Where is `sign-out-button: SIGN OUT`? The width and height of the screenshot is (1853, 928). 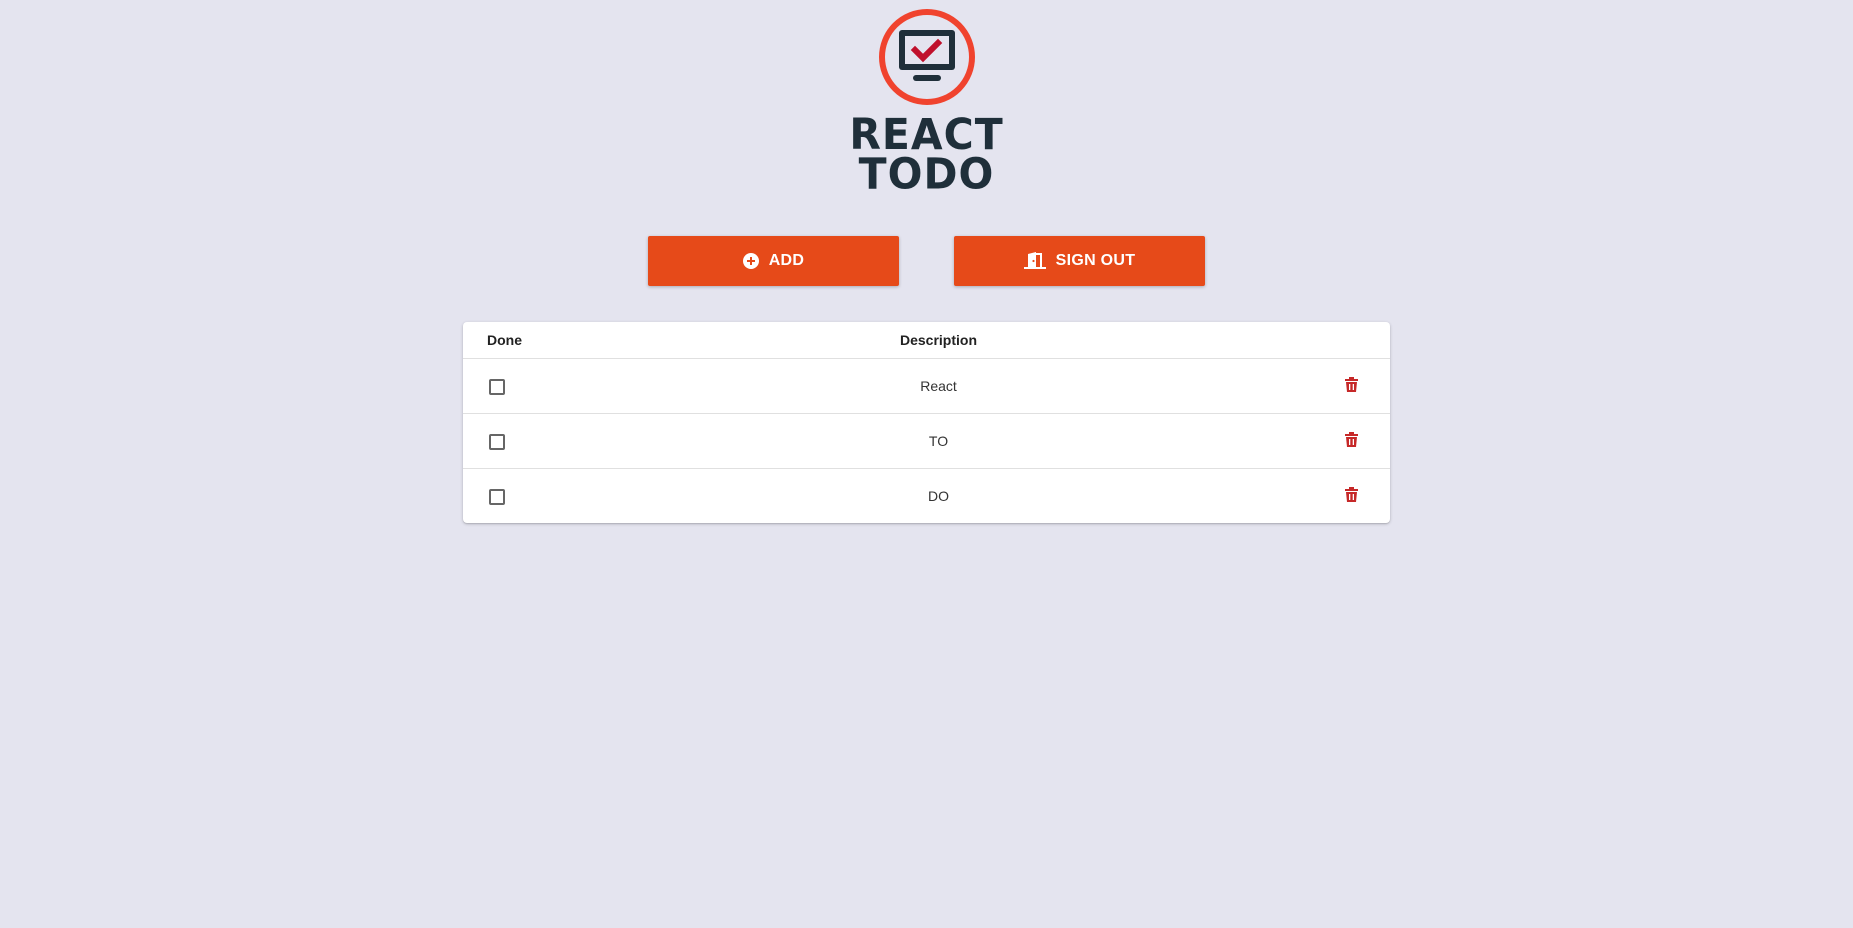 sign-out-button: SIGN OUT is located at coordinates (1079, 261).